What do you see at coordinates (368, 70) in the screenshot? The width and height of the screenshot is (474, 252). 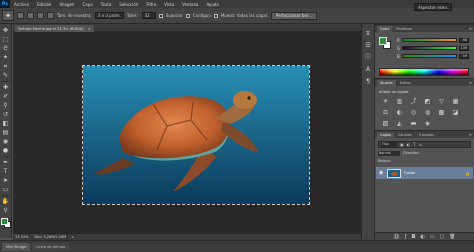 I see `character-panel-icon: A` at bounding box center [368, 70].